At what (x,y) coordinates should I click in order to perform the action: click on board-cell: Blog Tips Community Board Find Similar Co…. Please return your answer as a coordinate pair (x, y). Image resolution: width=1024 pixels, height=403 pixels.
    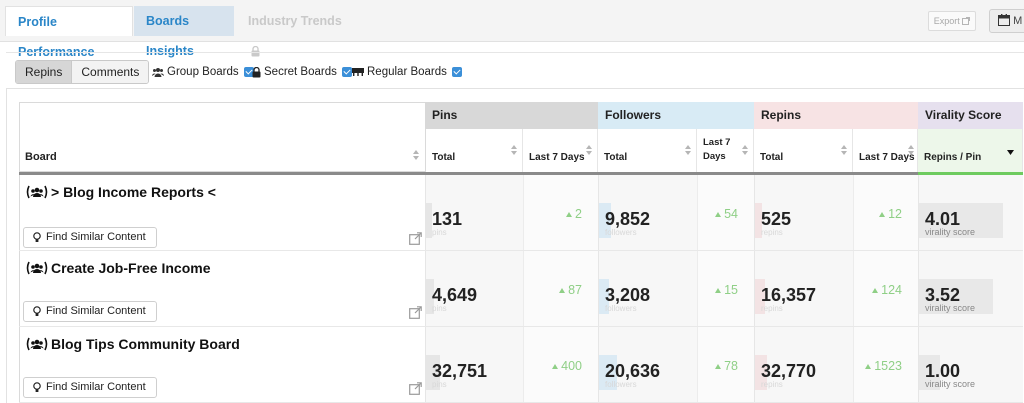
    Looking at the image, I should click on (222, 364).